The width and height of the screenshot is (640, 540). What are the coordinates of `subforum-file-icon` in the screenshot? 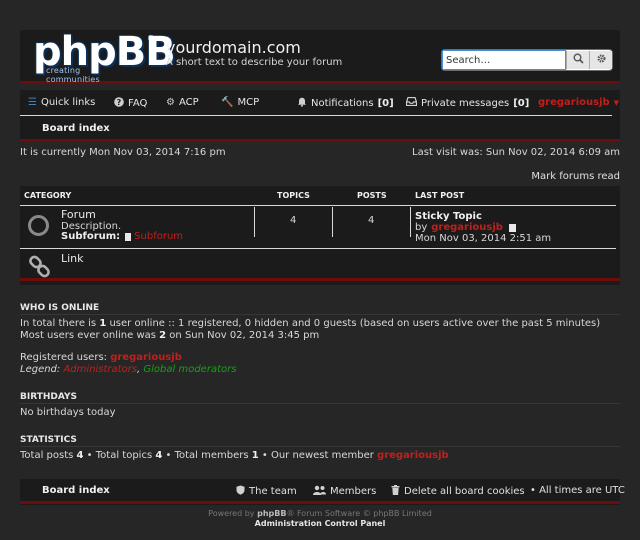 It's located at (128, 236).